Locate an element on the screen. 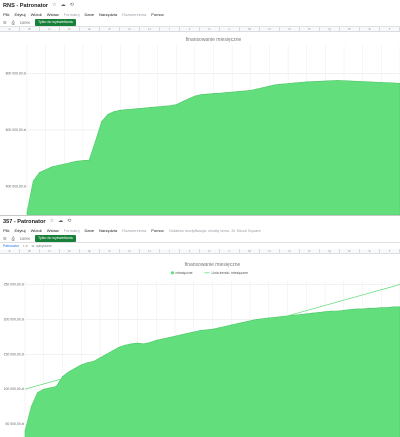  filter-value: w. opisywane is located at coordinates (42, 246).